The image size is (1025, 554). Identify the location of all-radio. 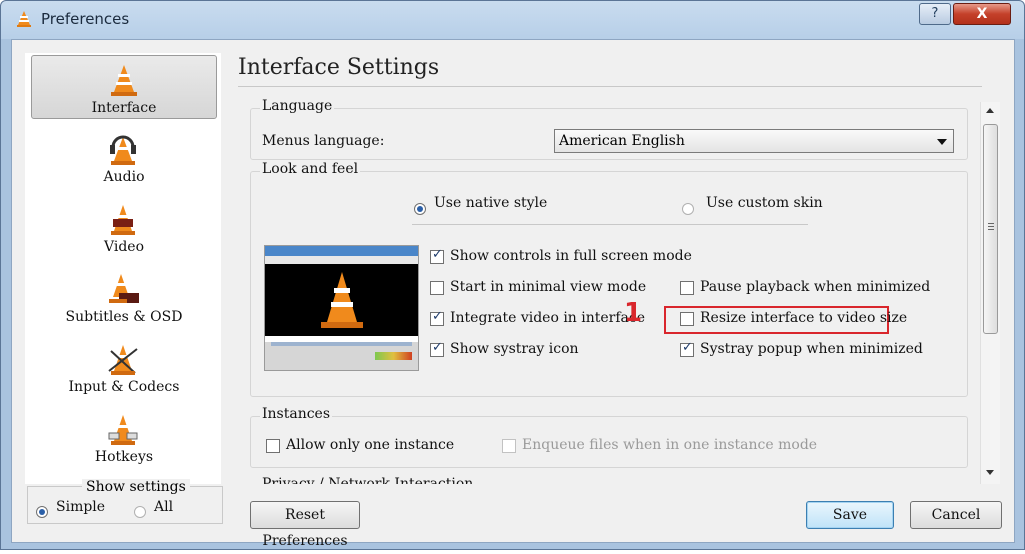
(140, 510).